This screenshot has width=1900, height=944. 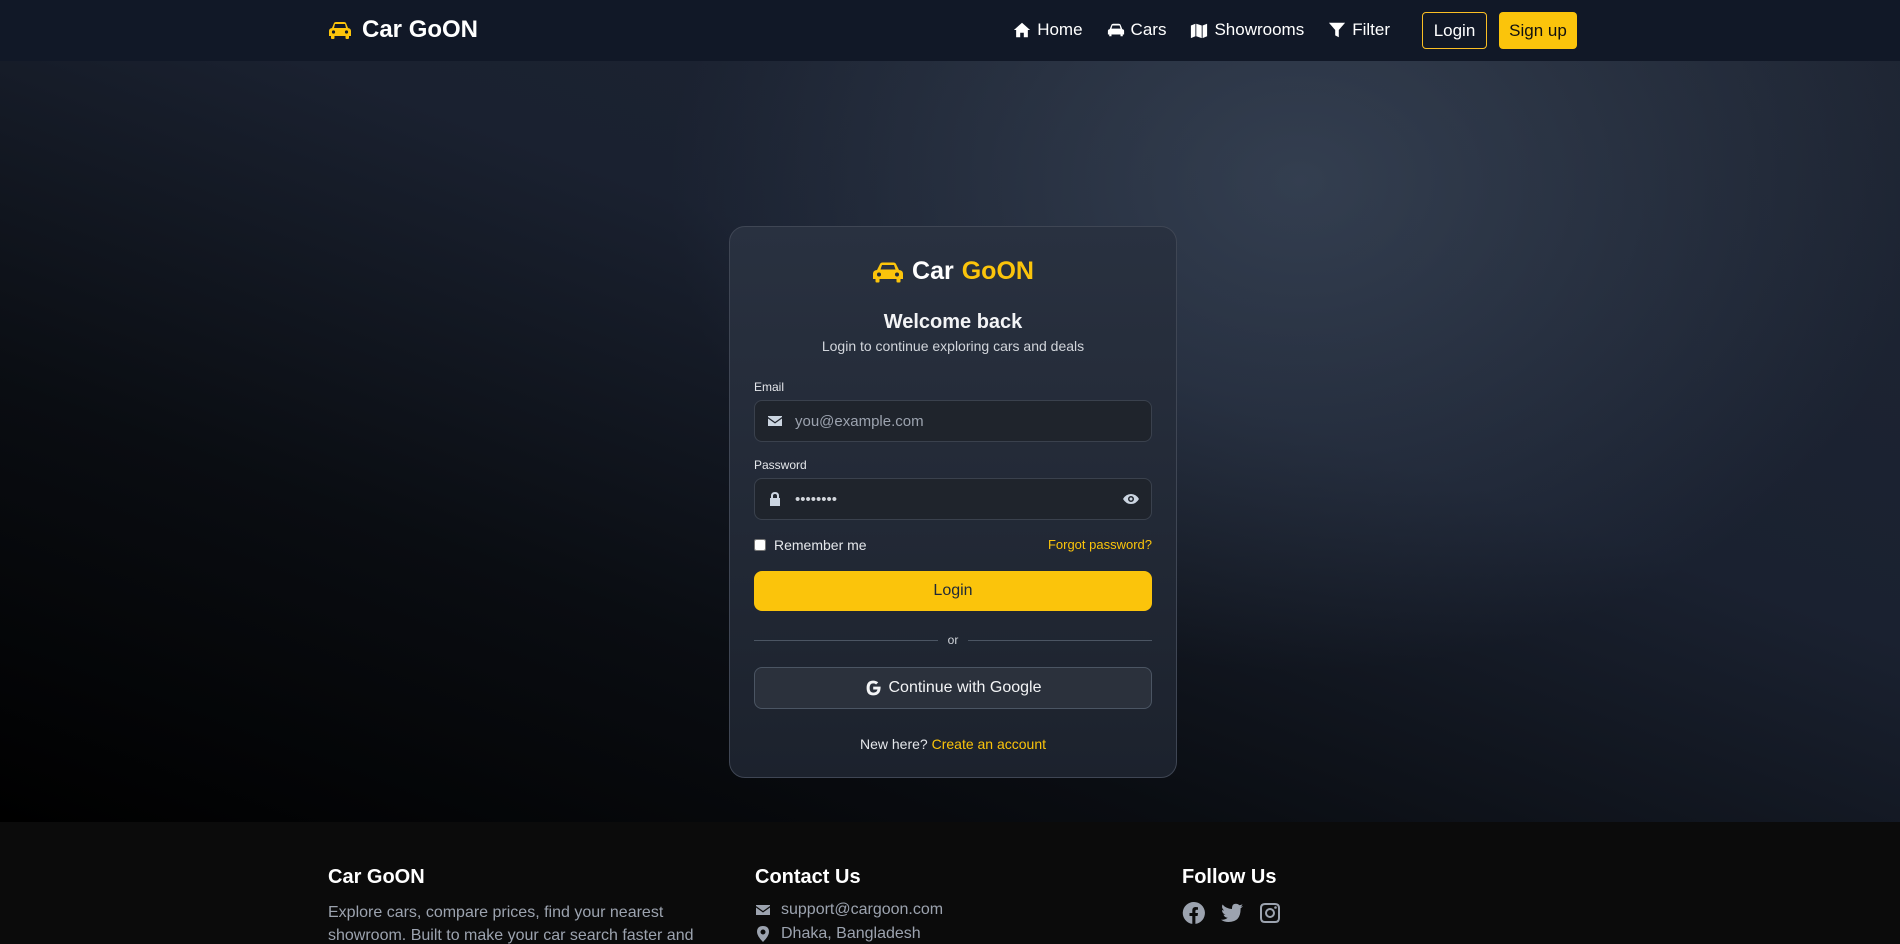 What do you see at coordinates (1060, 640) in the screenshot?
I see `divider-line-right` at bounding box center [1060, 640].